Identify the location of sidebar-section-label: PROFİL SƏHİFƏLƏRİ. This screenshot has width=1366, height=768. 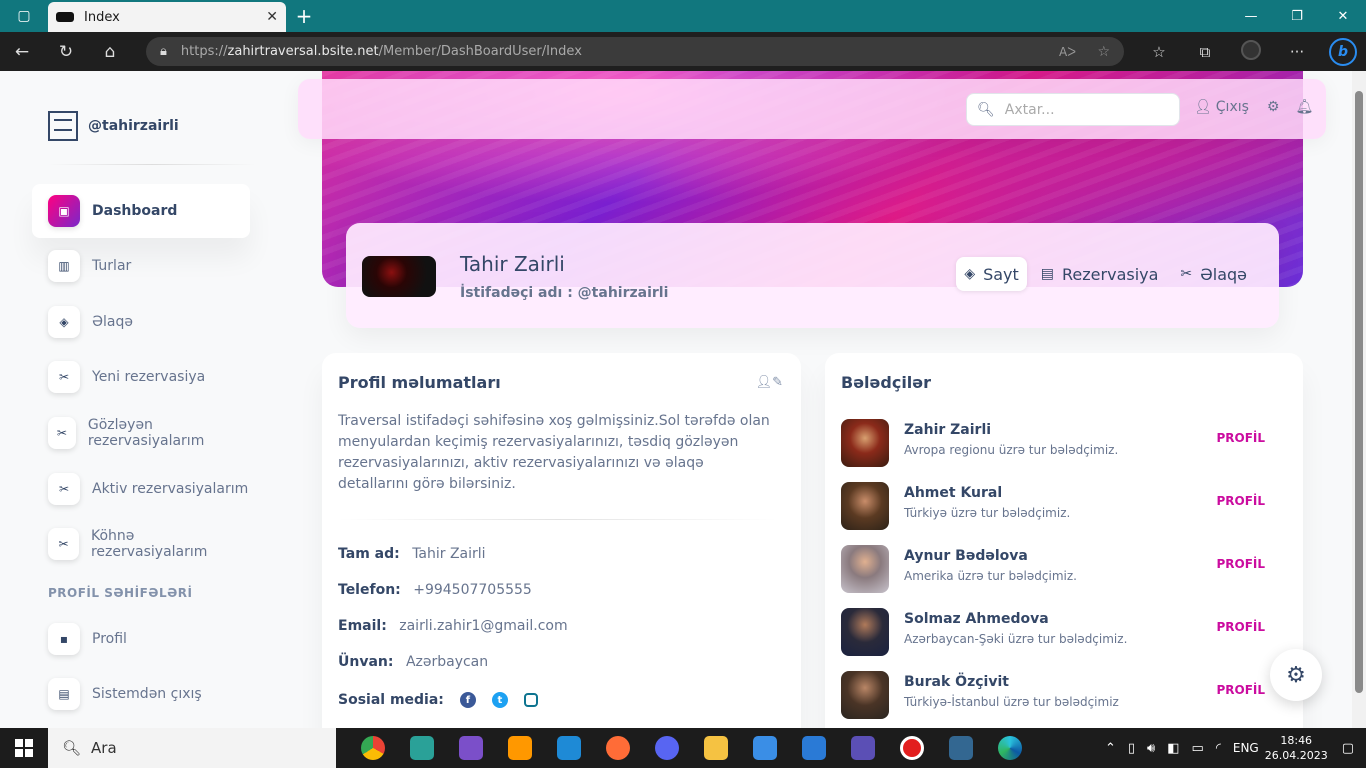
(120, 593).